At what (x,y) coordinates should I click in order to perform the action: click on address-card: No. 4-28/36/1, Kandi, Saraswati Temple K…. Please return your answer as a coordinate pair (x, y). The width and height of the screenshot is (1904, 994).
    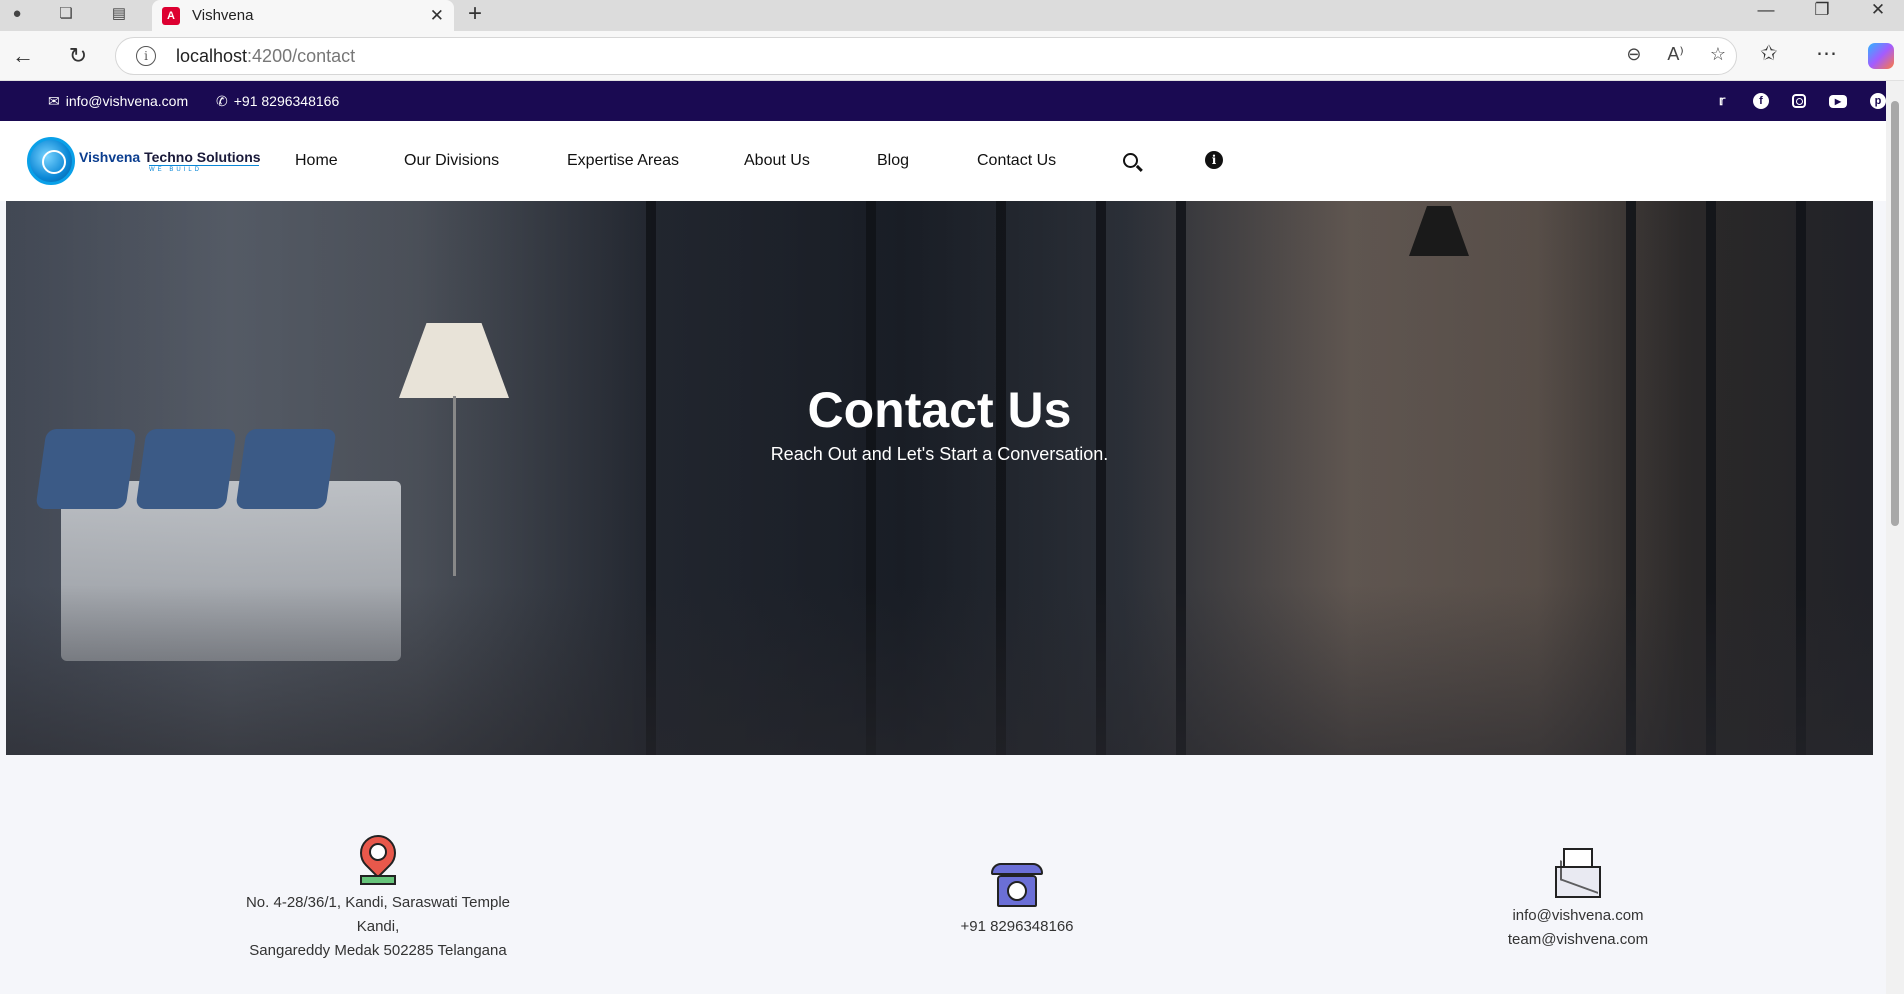
    Looking at the image, I should click on (378, 895).